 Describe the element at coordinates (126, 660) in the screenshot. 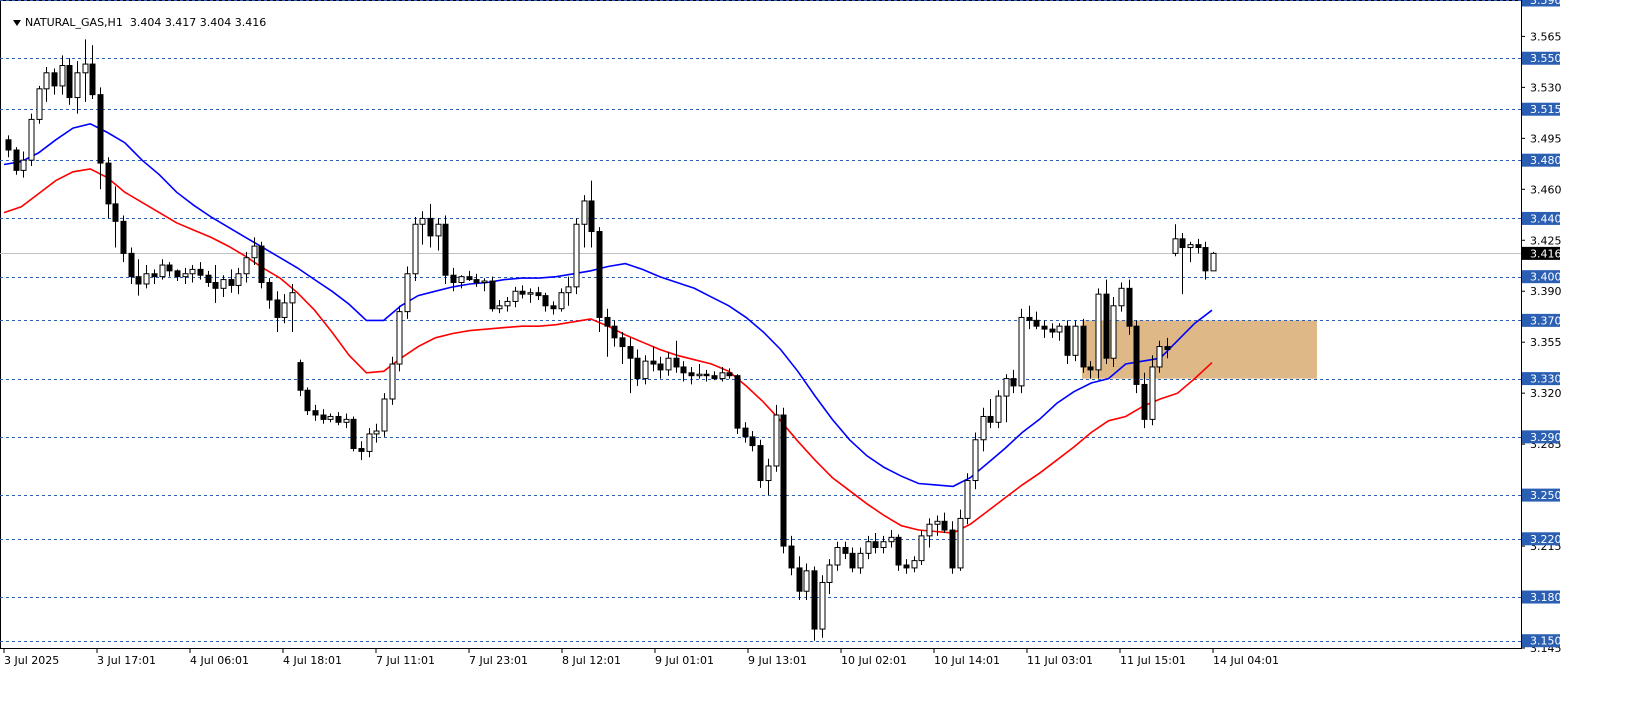

I see `x-tick-label: 3 Jul 17:01` at that location.